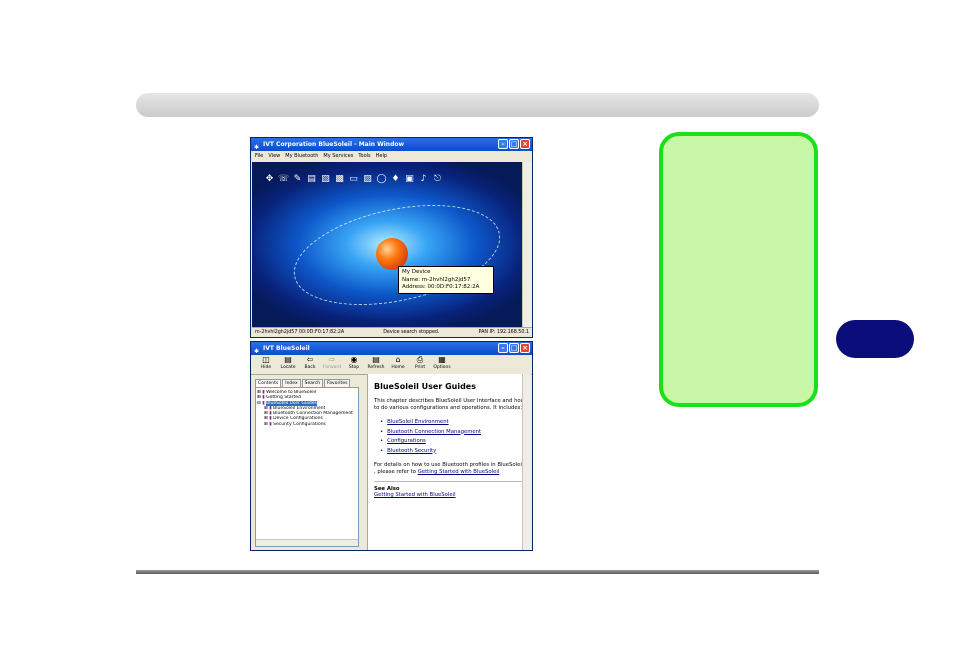 This screenshot has width=954, height=672. What do you see at coordinates (477, 105) in the screenshot?
I see `header-bar` at bounding box center [477, 105].